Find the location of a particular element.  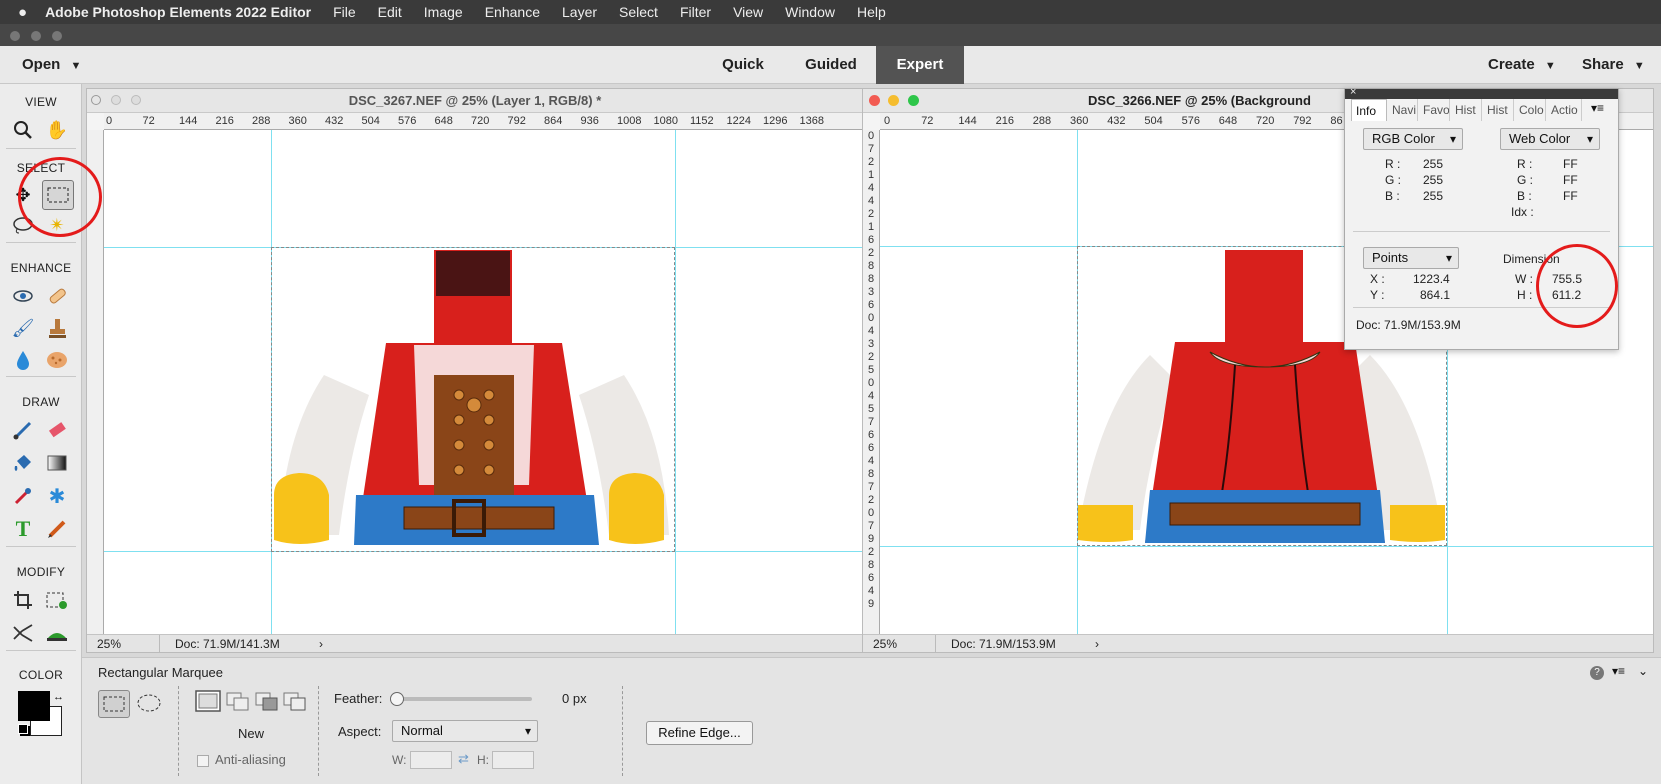

menu-image: Image is located at coordinates (443, 12).